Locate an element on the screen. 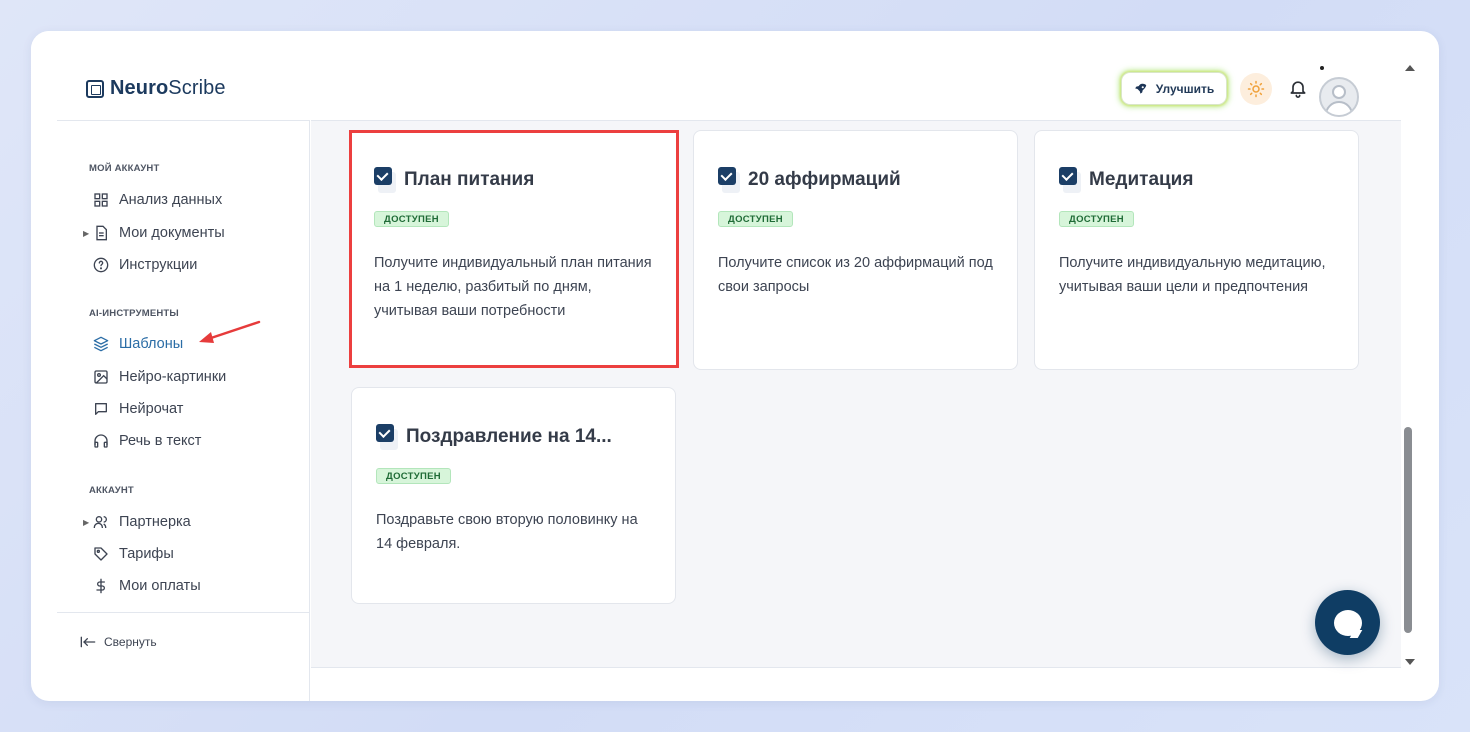  sidebar-item-speech-to-text: Речь в текст is located at coordinates (142, 441).